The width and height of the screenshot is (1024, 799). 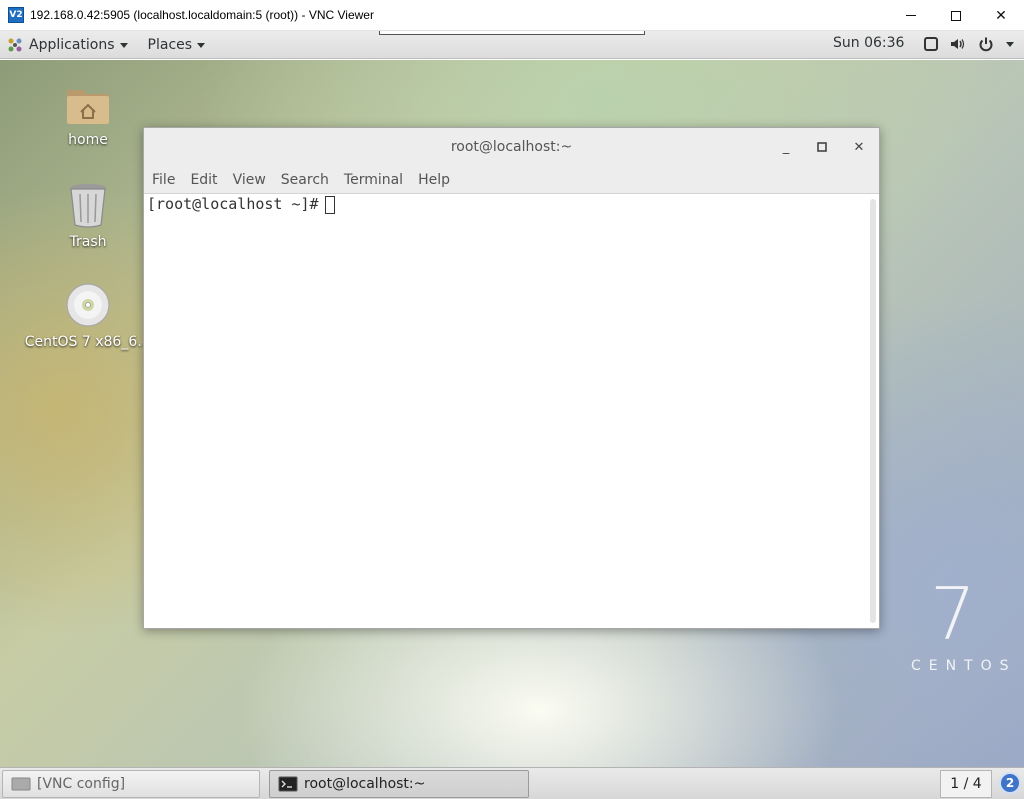 What do you see at coordinates (434, 180) in the screenshot?
I see `menu-help: Help` at bounding box center [434, 180].